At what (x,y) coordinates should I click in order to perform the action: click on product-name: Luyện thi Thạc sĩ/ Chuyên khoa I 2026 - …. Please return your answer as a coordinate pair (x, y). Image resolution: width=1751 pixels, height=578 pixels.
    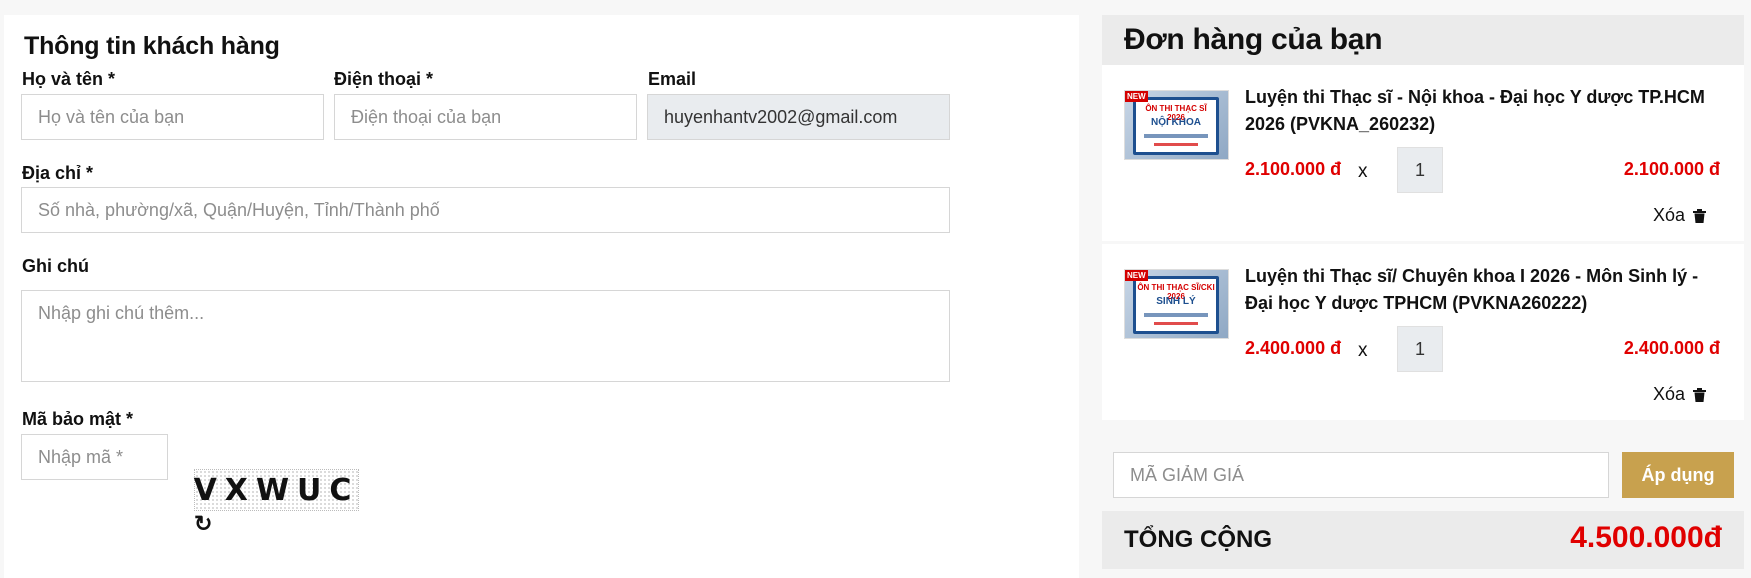
    Looking at the image, I should click on (1480, 290).